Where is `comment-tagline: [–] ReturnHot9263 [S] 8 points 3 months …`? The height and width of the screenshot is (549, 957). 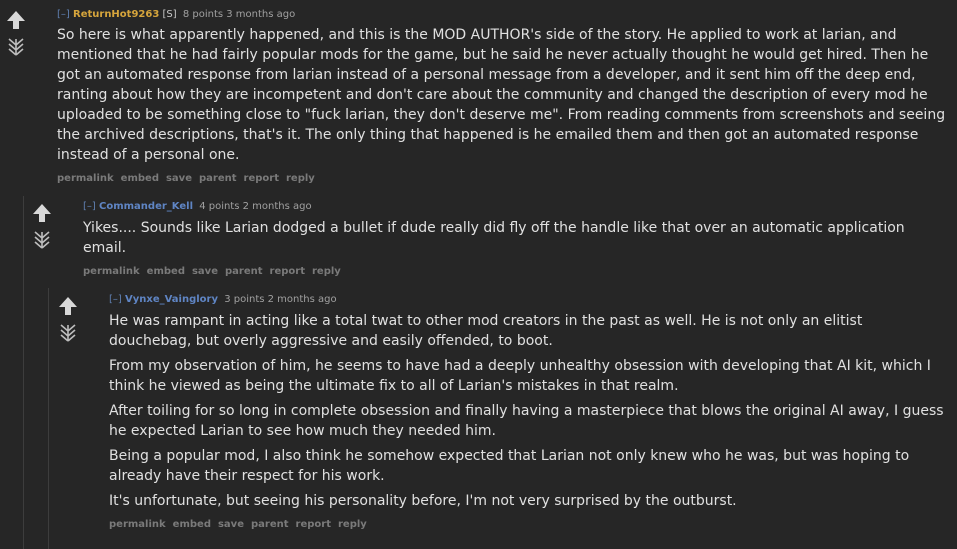 comment-tagline: [–] ReturnHot9263 [S] 8 points 3 months … is located at coordinates (502, 15).